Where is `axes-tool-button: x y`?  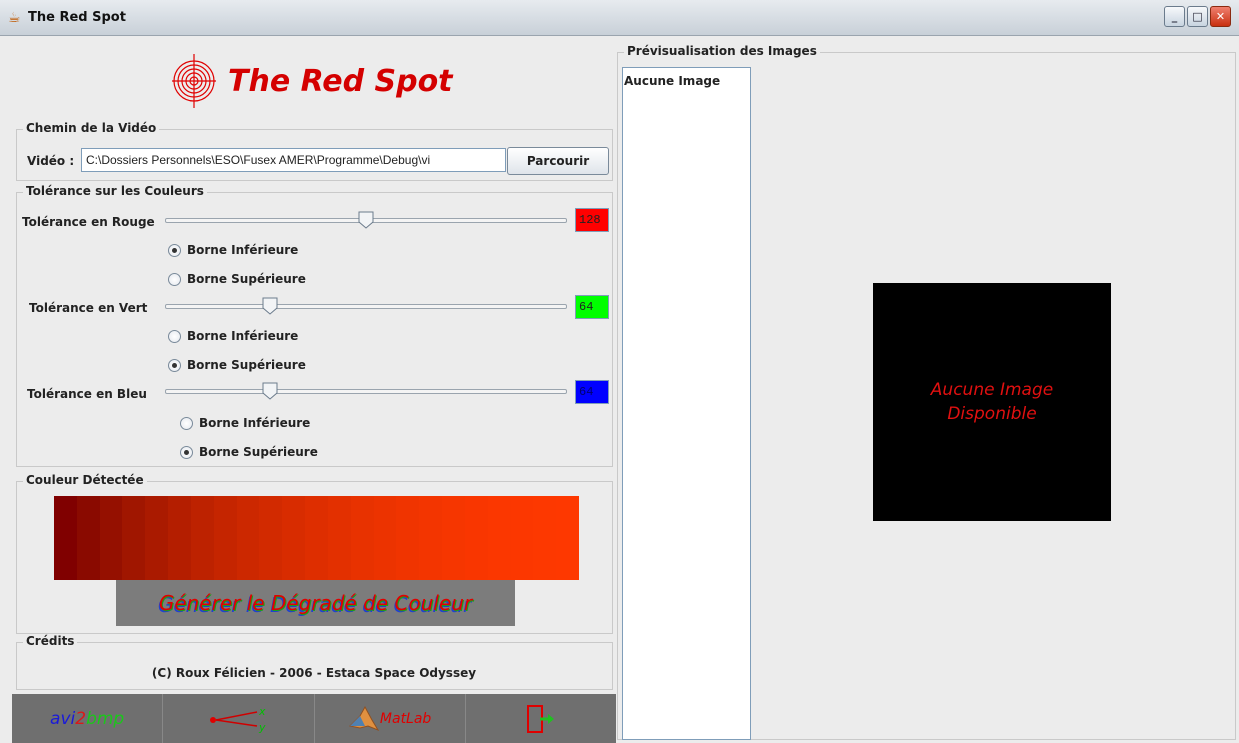 axes-tool-button: x y is located at coordinates (239, 718).